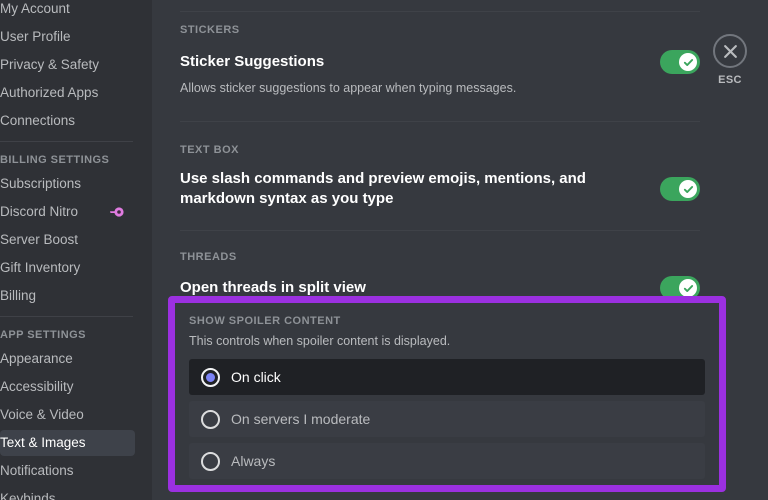  Describe the element at coordinates (49, 93) in the screenshot. I see `sidebar-item-label: Authorized Apps` at that location.